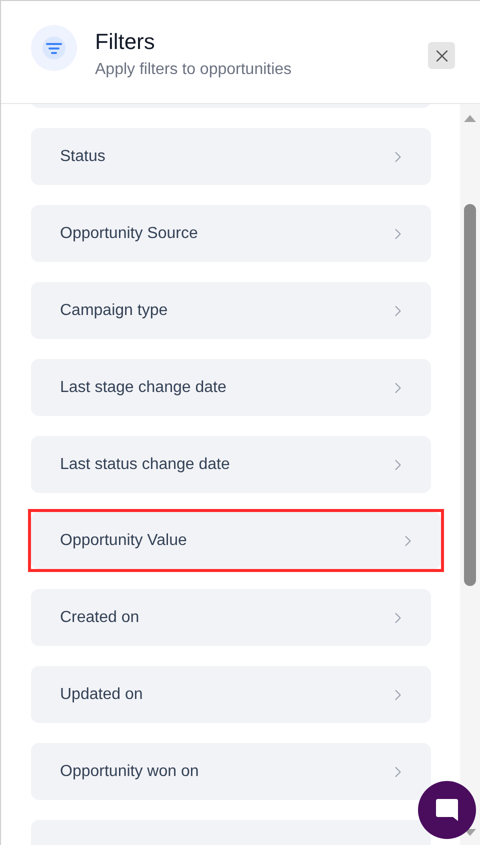  I want to click on filter-item: Updated on, so click(231, 694).